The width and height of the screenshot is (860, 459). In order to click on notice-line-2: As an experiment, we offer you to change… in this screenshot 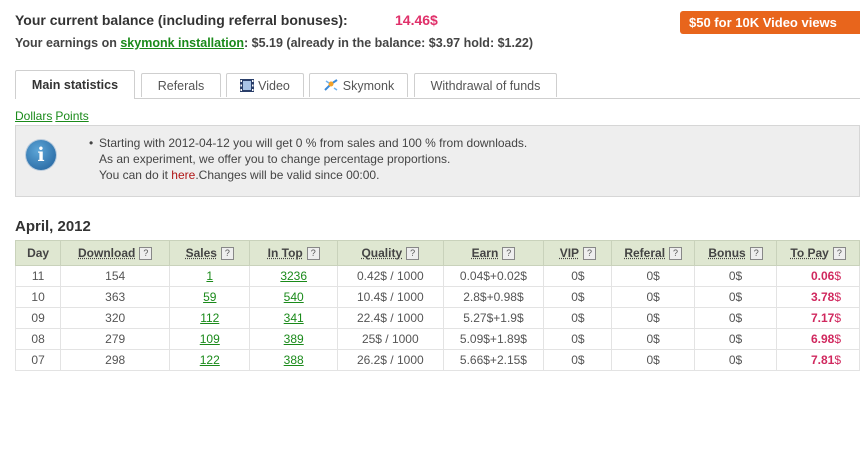, I will do `click(275, 159)`.